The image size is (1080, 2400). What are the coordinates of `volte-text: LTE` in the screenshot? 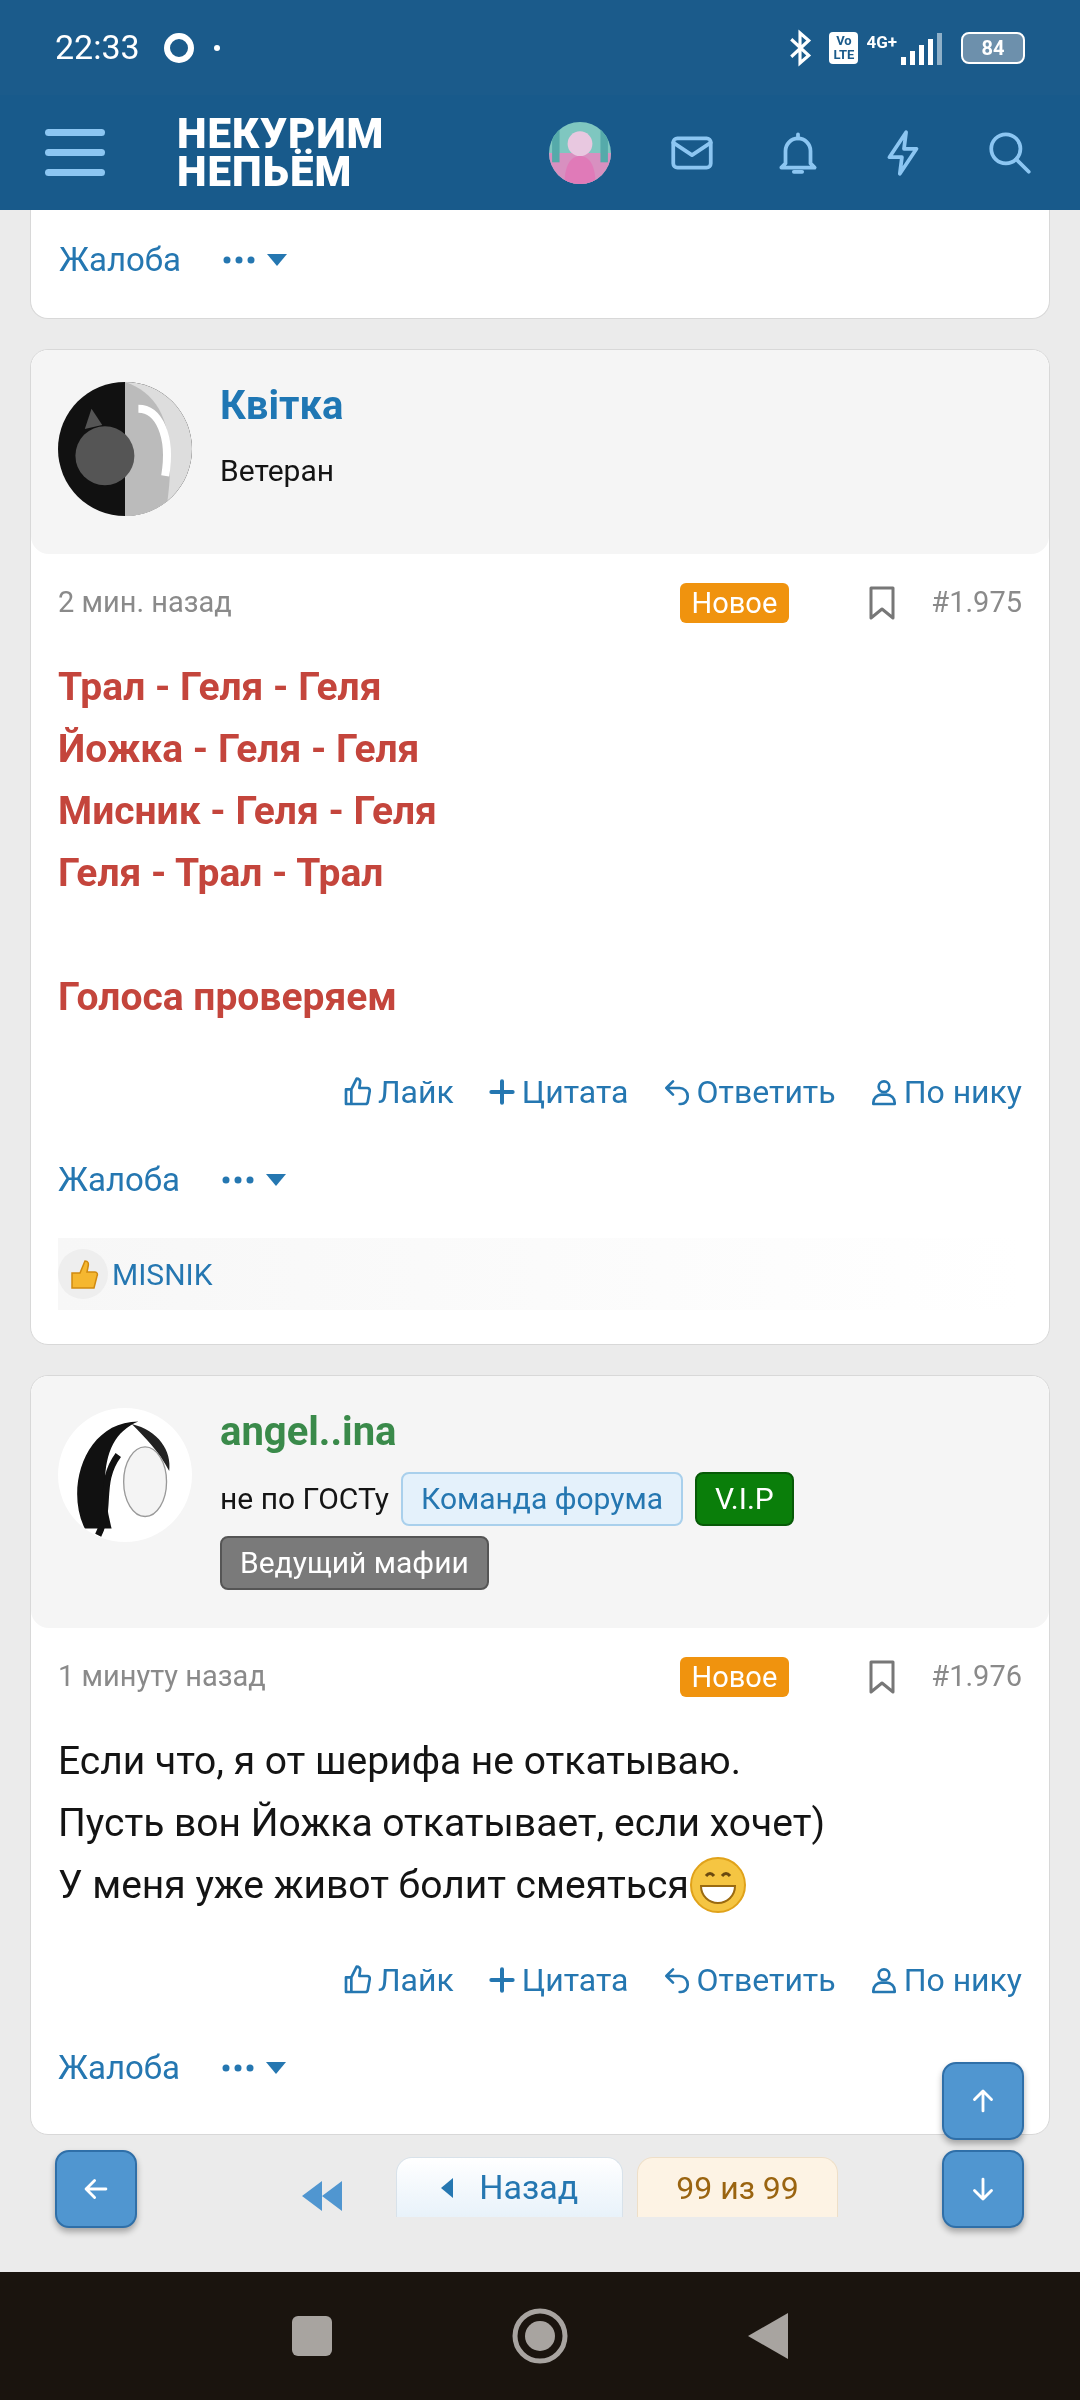 It's located at (844, 54).